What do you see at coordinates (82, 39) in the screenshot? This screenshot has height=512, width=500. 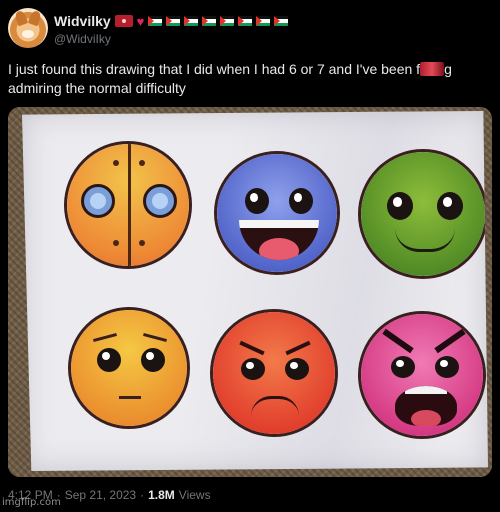 I see `user-handle: @WidviIky` at bounding box center [82, 39].